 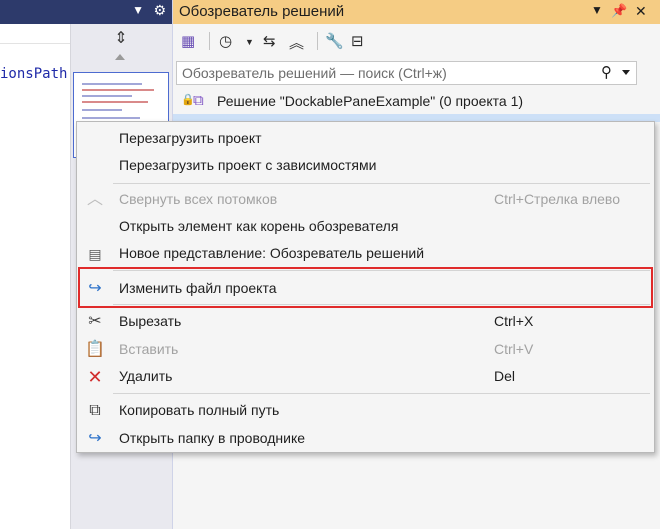 I want to click on menu-item-delete: ✕ Удалить Del, so click(x=365, y=376).